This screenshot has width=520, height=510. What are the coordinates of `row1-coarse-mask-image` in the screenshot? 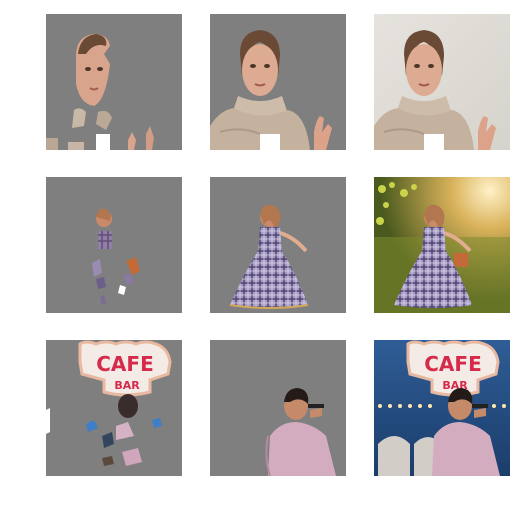 It's located at (114, 82).